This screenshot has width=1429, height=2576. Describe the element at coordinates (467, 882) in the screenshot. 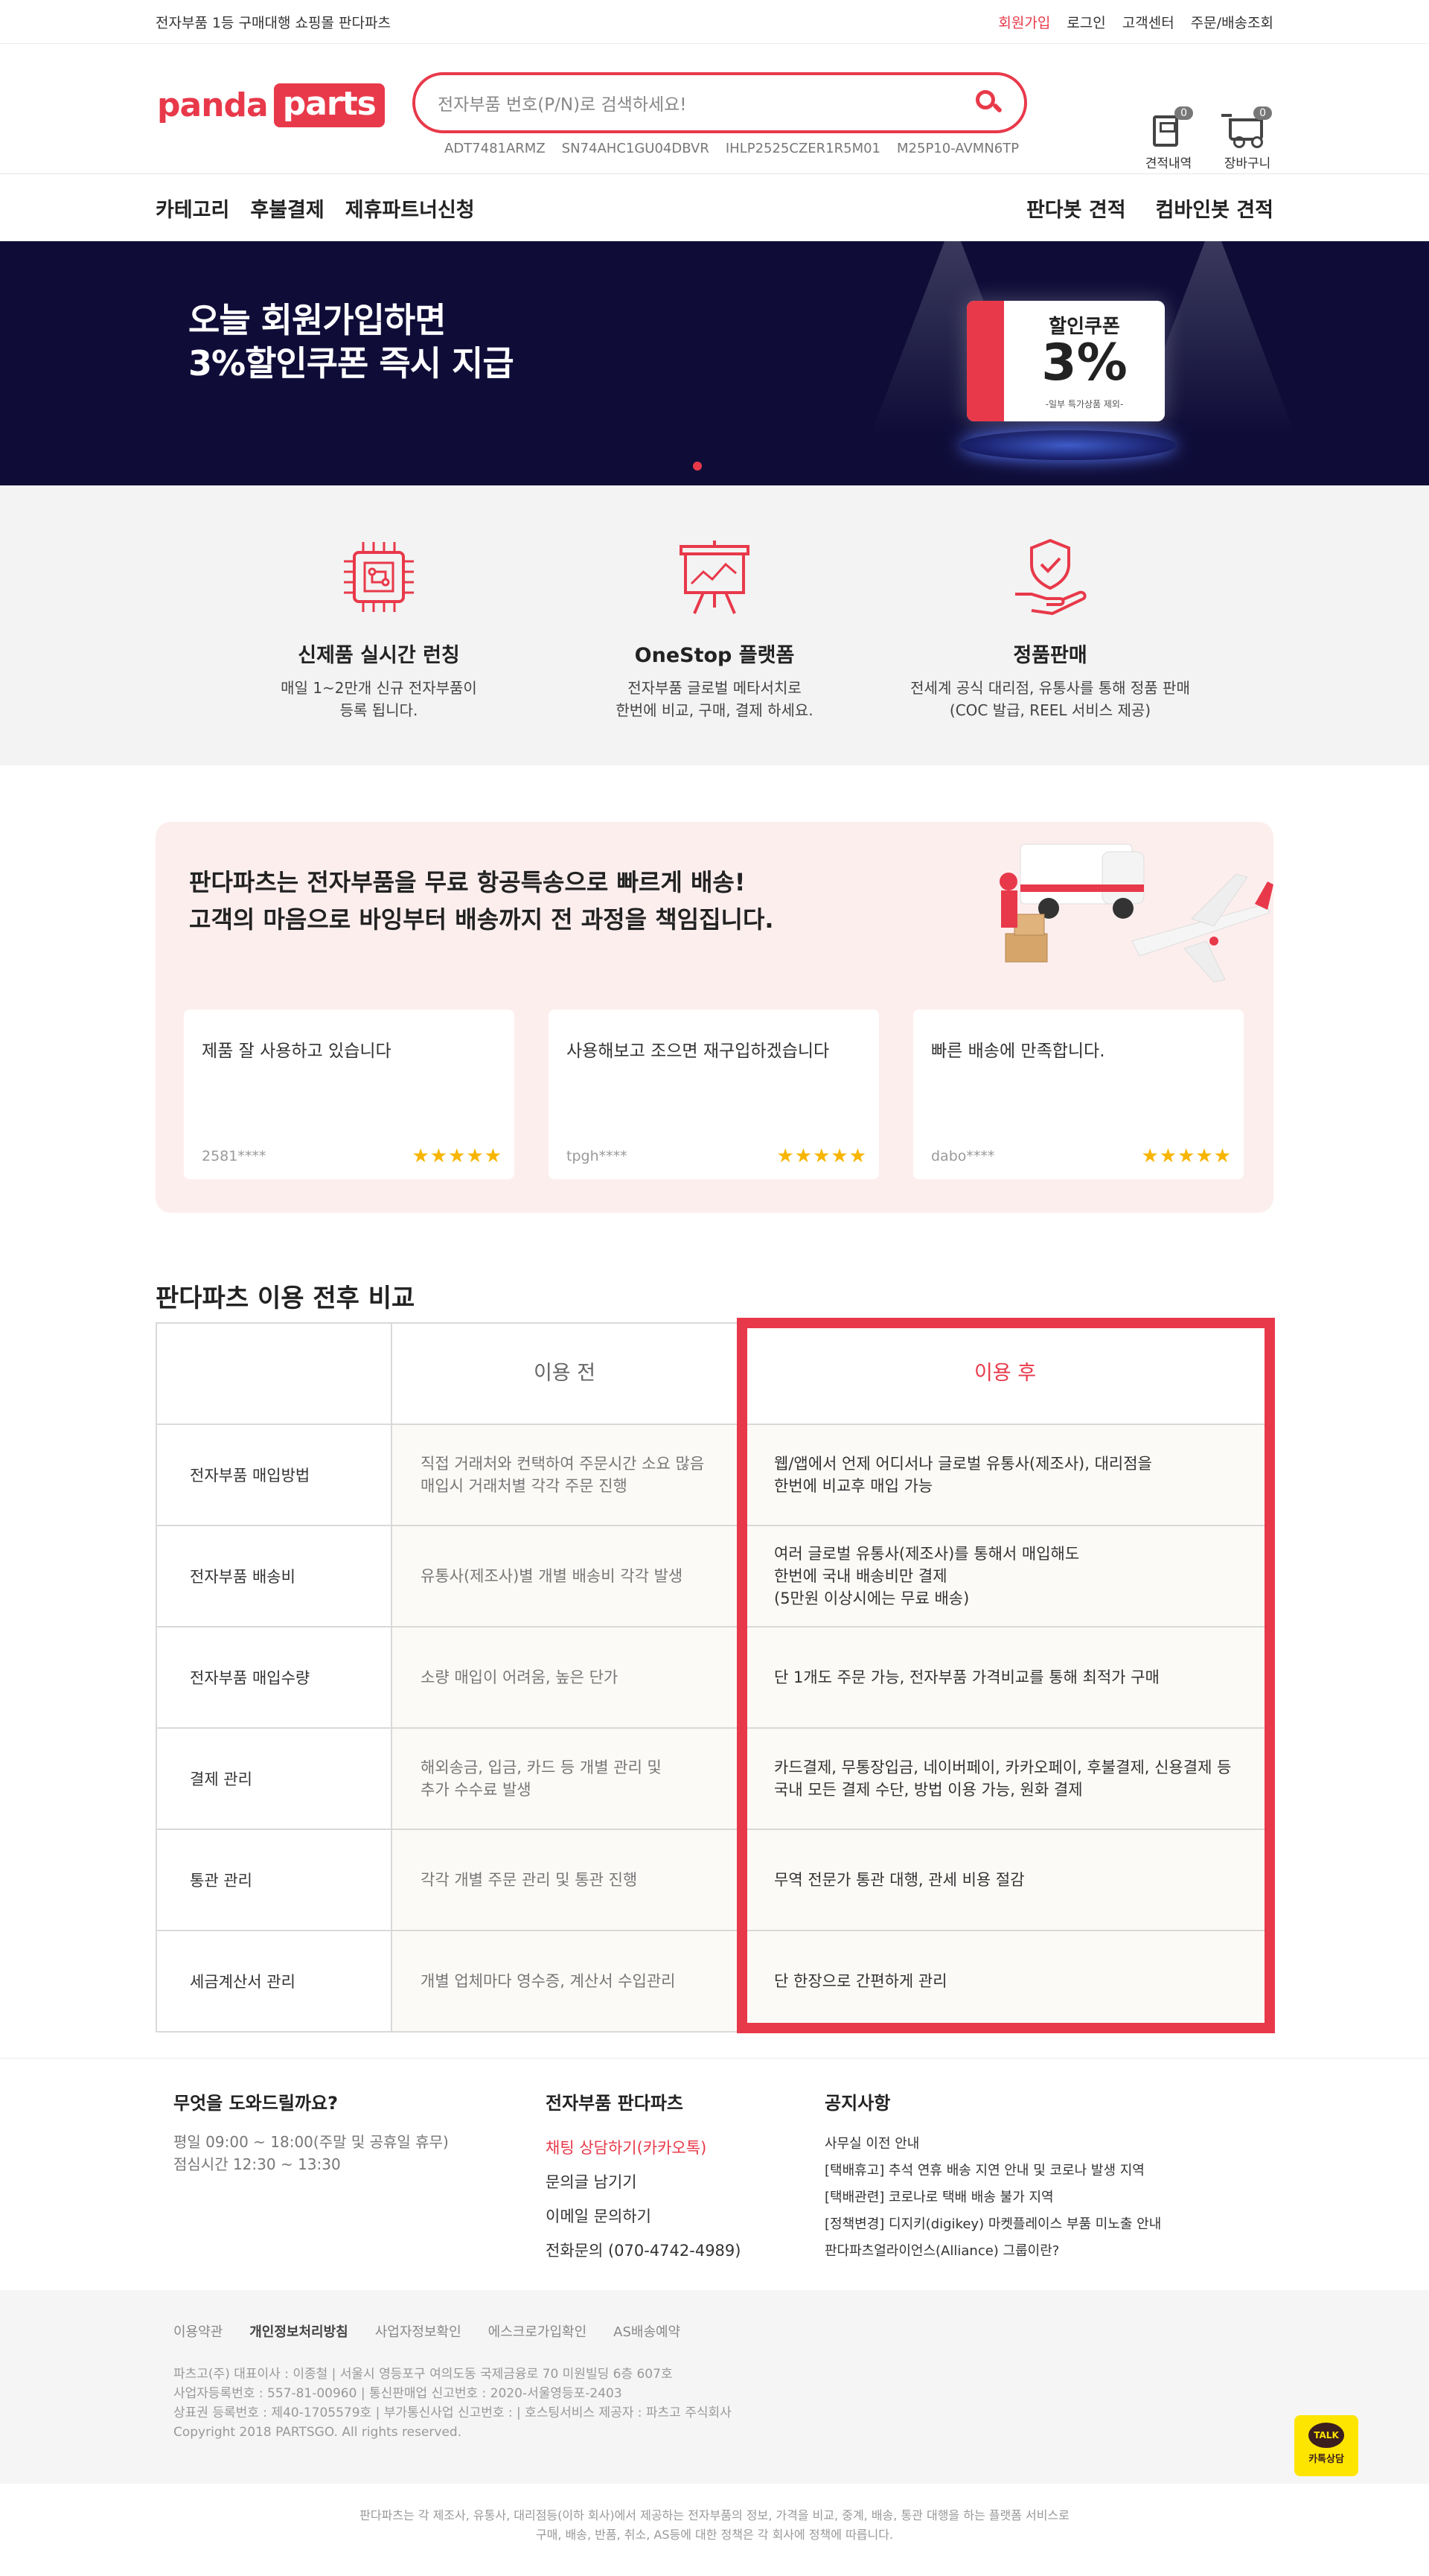

I see `delivery-headline-1: 판다파츠는 전자부품을 무료 항공특송으로 빠르게 배송!` at that location.